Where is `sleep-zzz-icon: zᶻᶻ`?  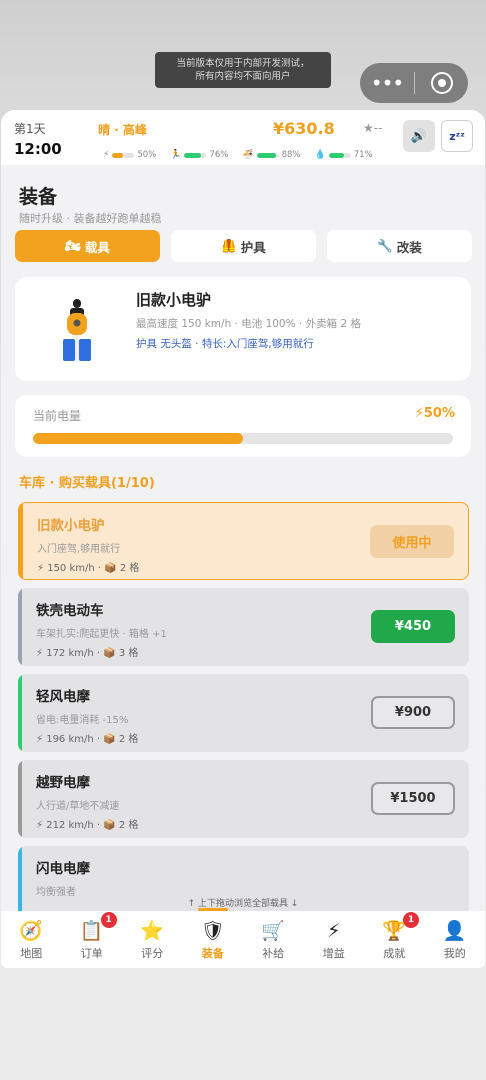 sleep-zzz-icon: zᶻᶻ is located at coordinates (457, 136).